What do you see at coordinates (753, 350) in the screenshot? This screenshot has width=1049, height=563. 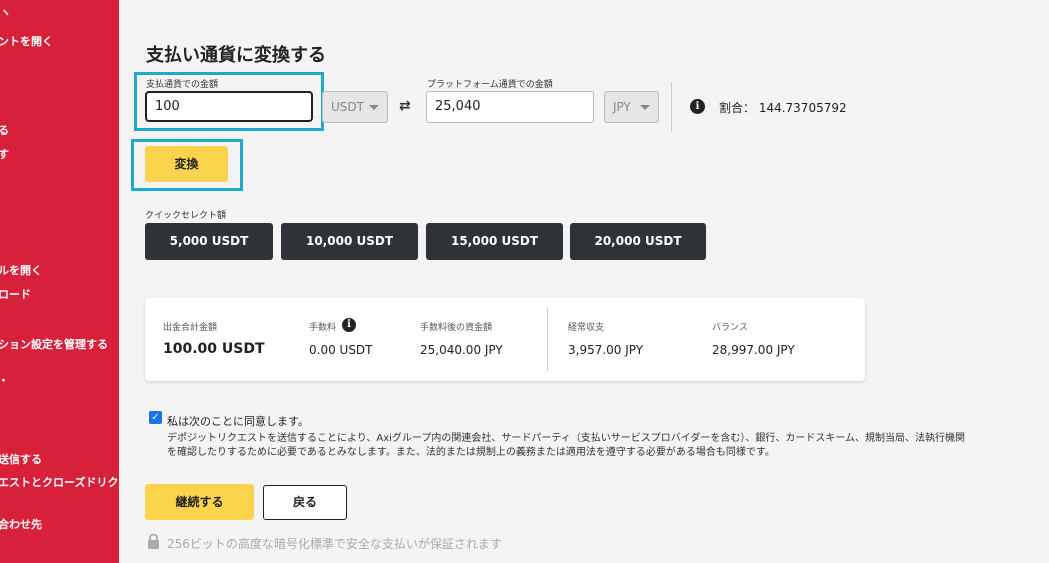 I see `equity-value: 28,997.00 JPY` at bounding box center [753, 350].